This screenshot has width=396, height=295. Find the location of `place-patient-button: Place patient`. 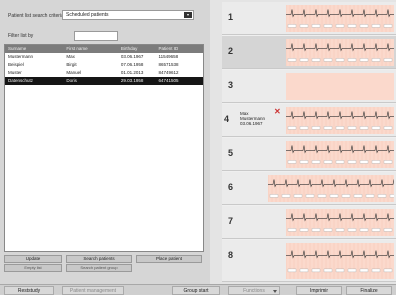

place-patient-button: Place patient is located at coordinates (169, 259).